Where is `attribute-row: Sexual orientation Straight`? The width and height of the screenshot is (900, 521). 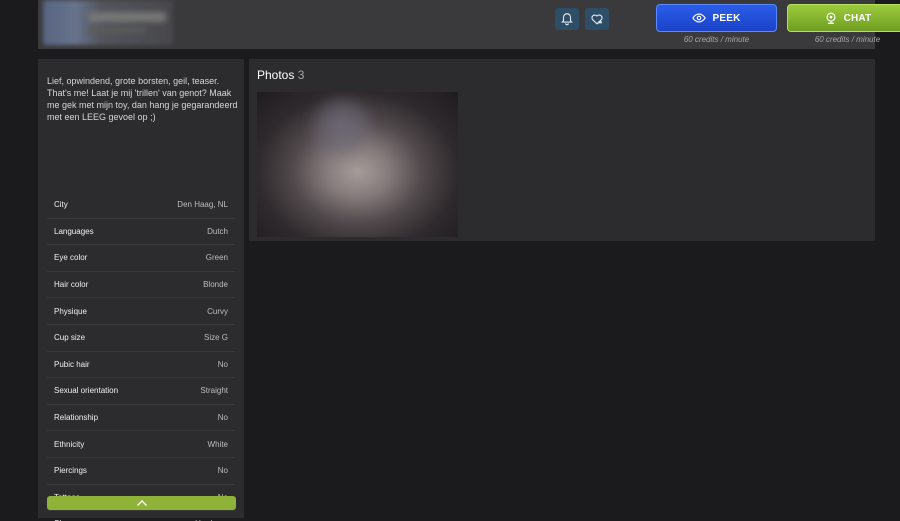 attribute-row: Sexual orientation Straight is located at coordinates (141, 391).